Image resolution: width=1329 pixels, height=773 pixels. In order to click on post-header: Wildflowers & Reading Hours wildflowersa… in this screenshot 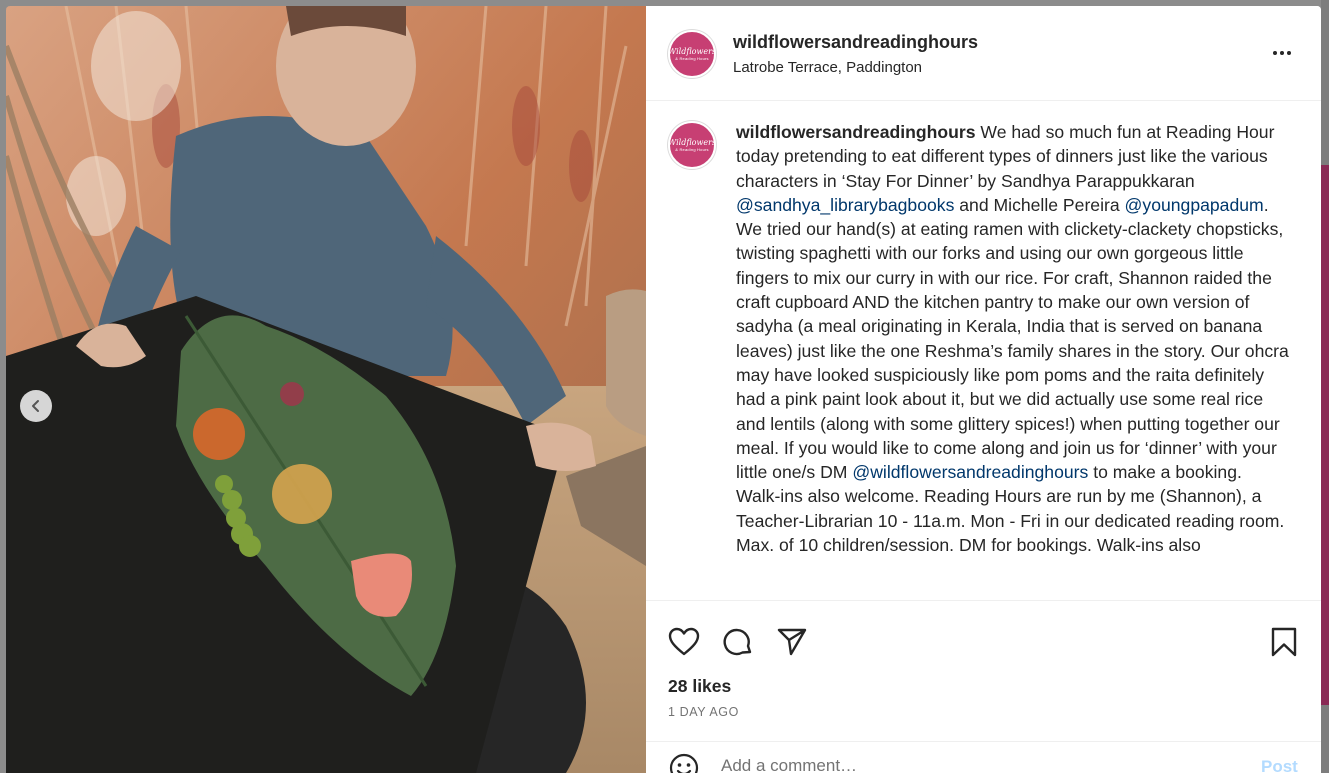, I will do `click(983, 53)`.